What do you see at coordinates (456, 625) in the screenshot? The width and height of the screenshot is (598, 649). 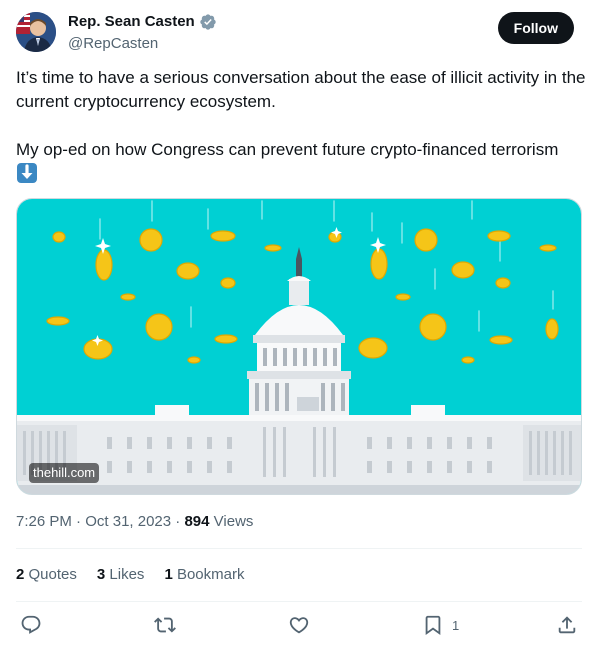 I see `bookmark-count: 1` at bounding box center [456, 625].